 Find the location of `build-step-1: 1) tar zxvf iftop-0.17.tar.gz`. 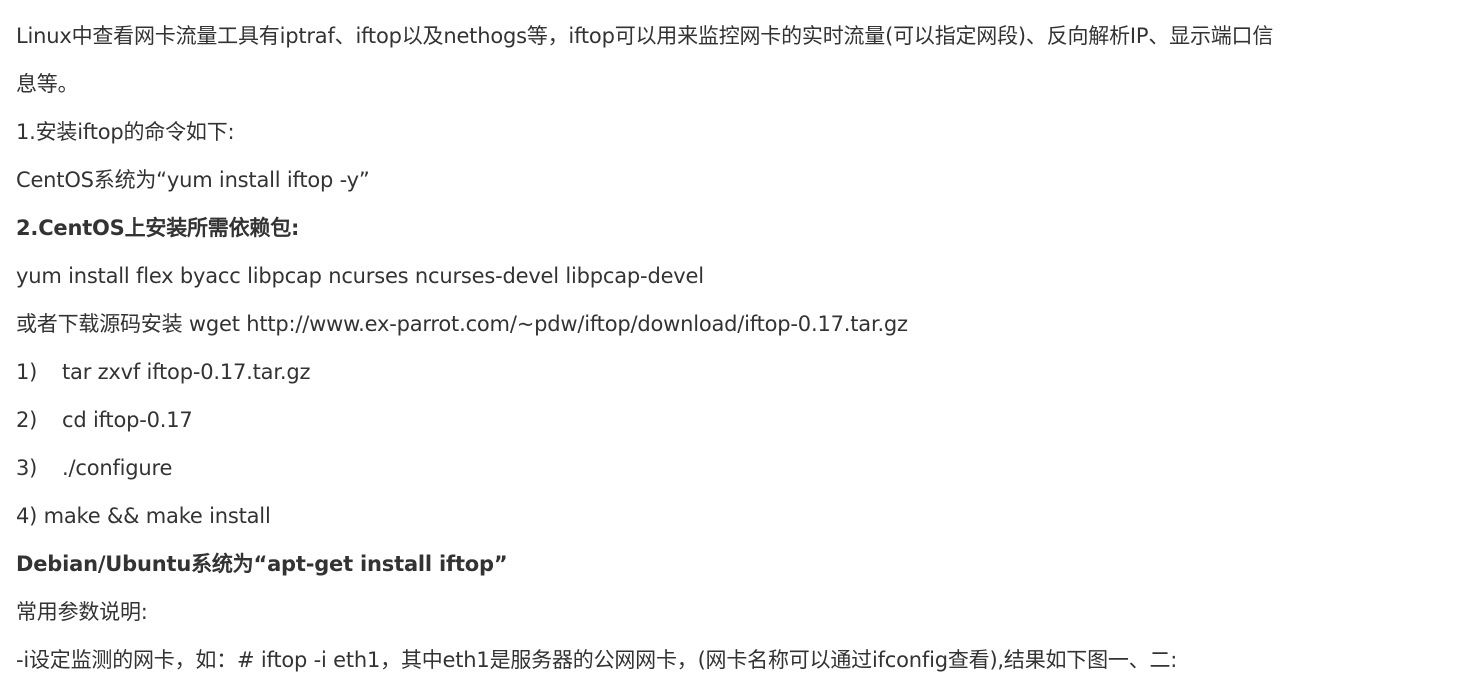

build-step-1: 1) tar zxvf iftop-0.17.tar.gz is located at coordinates (736, 372).